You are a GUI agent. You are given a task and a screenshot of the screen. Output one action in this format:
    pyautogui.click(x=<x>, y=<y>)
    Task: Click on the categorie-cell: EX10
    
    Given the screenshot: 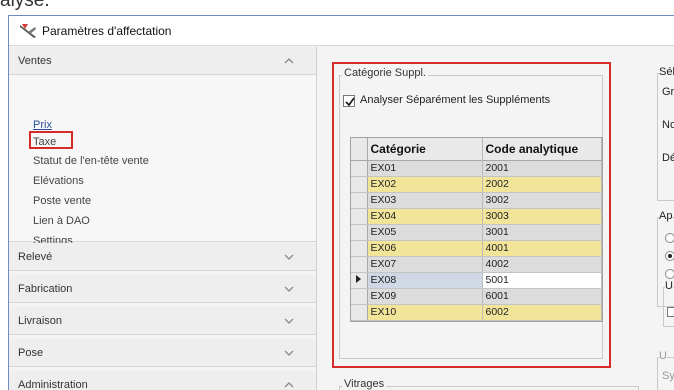 What is the action you would take?
    pyautogui.click(x=425, y=312)
    